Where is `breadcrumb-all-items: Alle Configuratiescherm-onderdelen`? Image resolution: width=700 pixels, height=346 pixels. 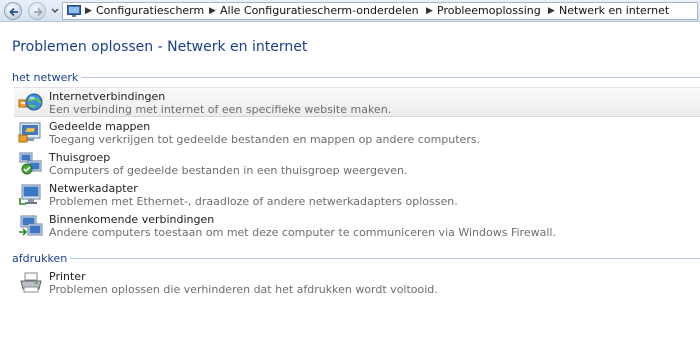
breadcrumb-all-items: Alle Configuratiescherm-onderdelen is located at coordinates (319, 11).